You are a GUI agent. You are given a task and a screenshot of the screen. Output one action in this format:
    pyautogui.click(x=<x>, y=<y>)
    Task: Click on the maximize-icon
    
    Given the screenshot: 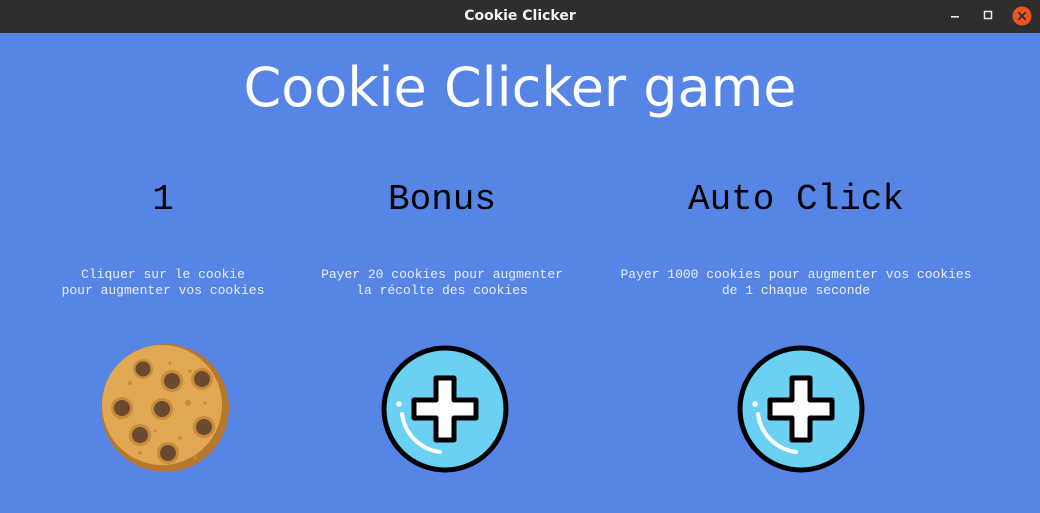 What is the action you would take?
    pyautogui.click(x=988, y=15)
    